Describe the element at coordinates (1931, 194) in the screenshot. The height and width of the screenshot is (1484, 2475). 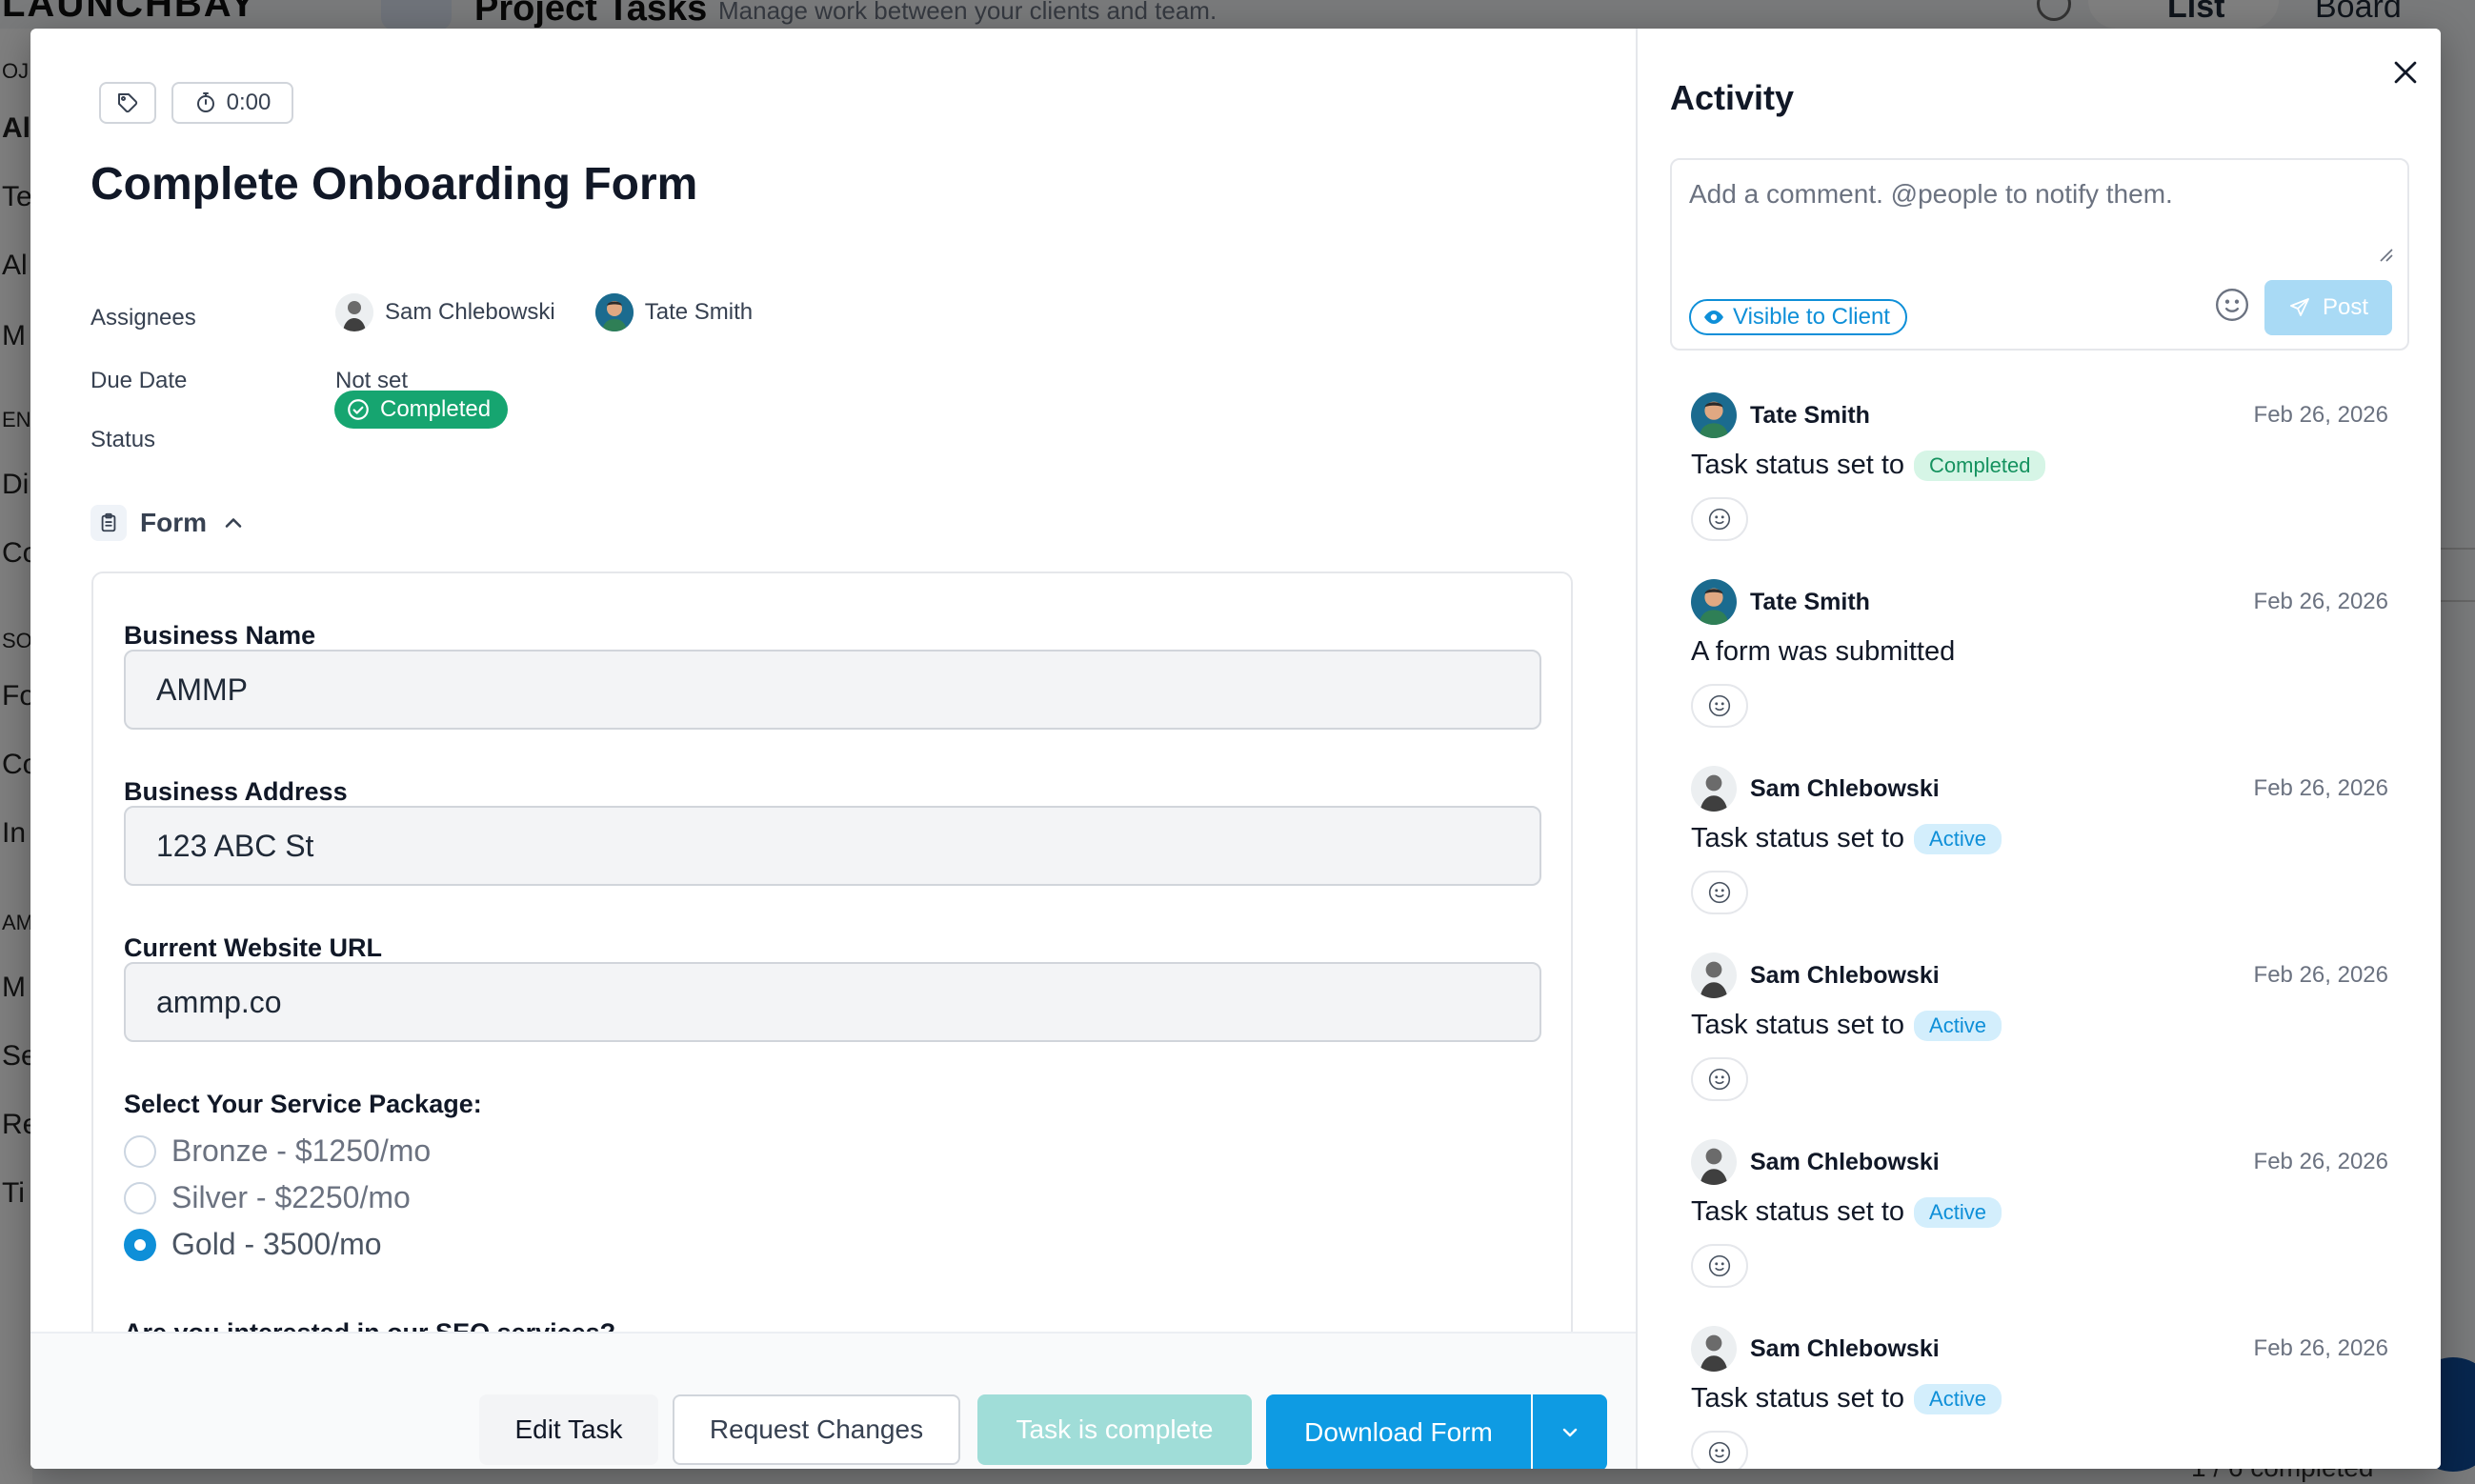
I see `comment-placeholder: Add a comment. @people to notify them.` at that location.